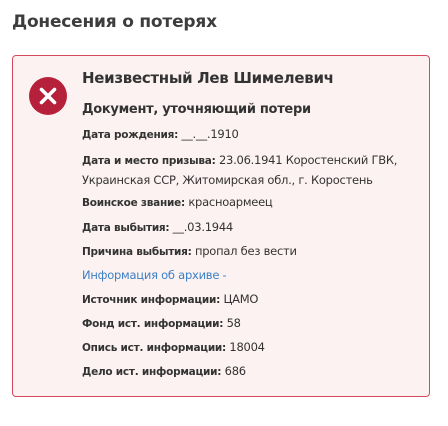  Describe the element at coordinates (233, 323) in the screenshot. I see `field-value: 58` at that location.